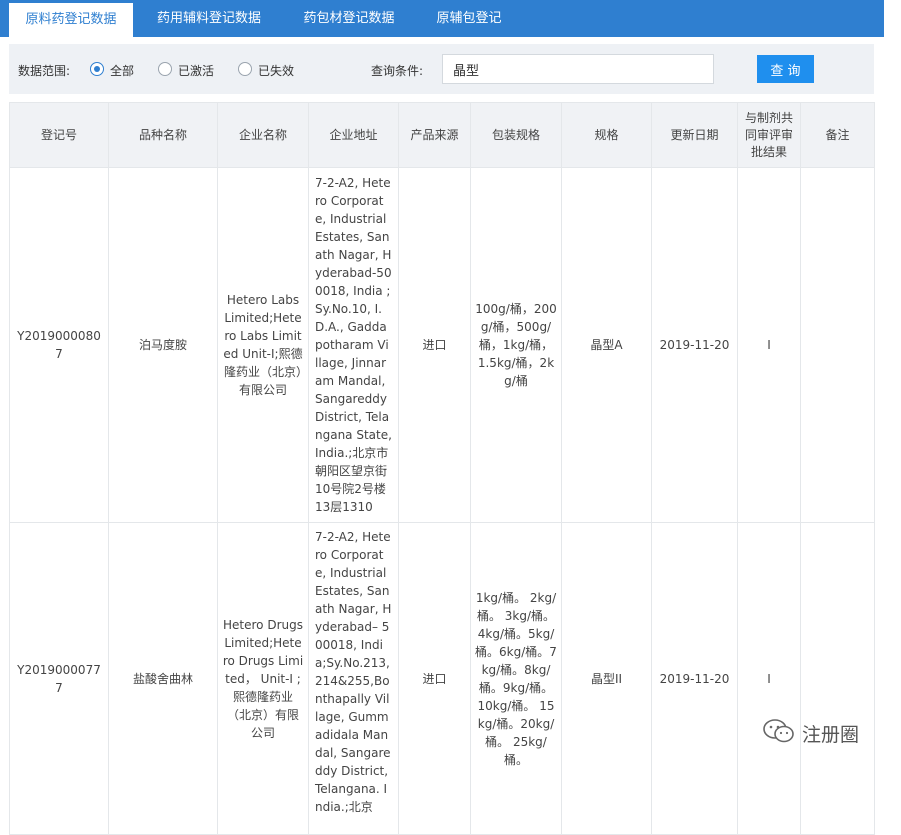 This screenshot has height=835, width=901. I want to click on tab-excipient-registration: 药用辅料登记数据, so click(209, 18).